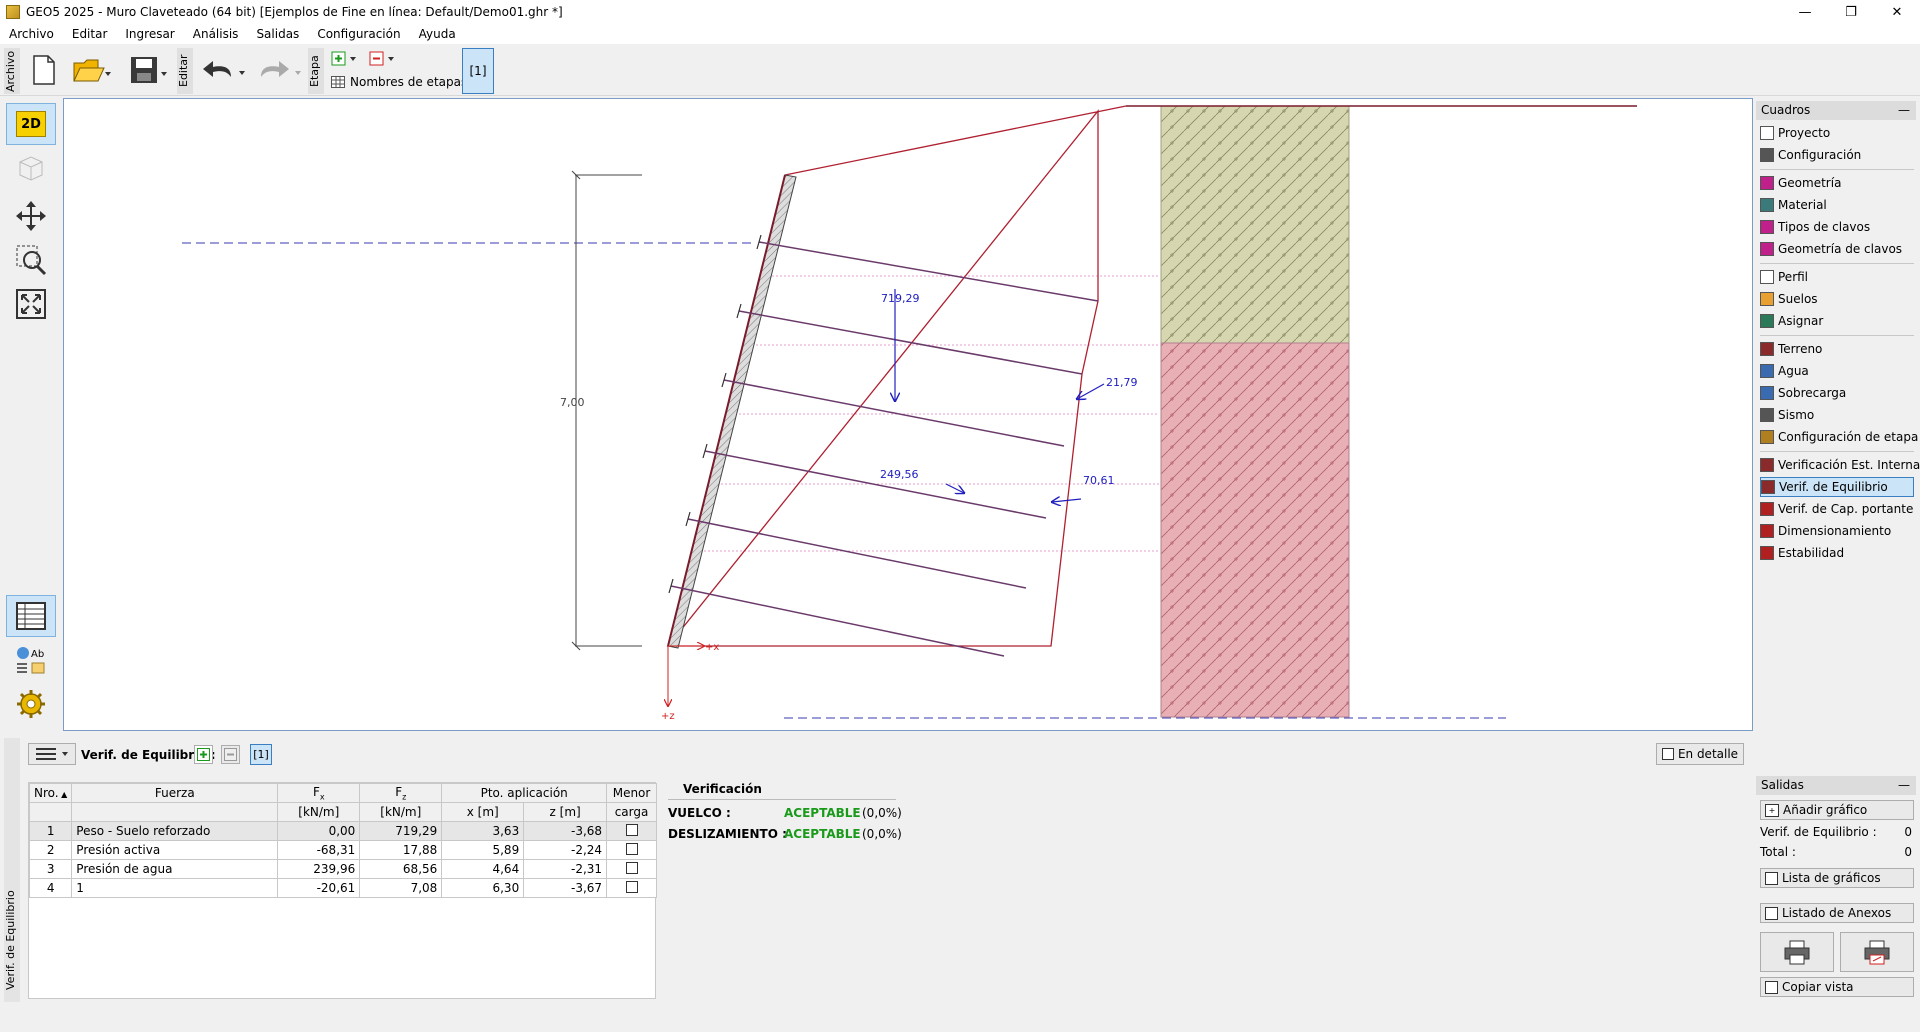 This screenshot has height=1032, width=1920. Describe the element at coordinates (12, 870) in the screenshot. I see `side-tab: Verif. de Equilibrio` at that location.